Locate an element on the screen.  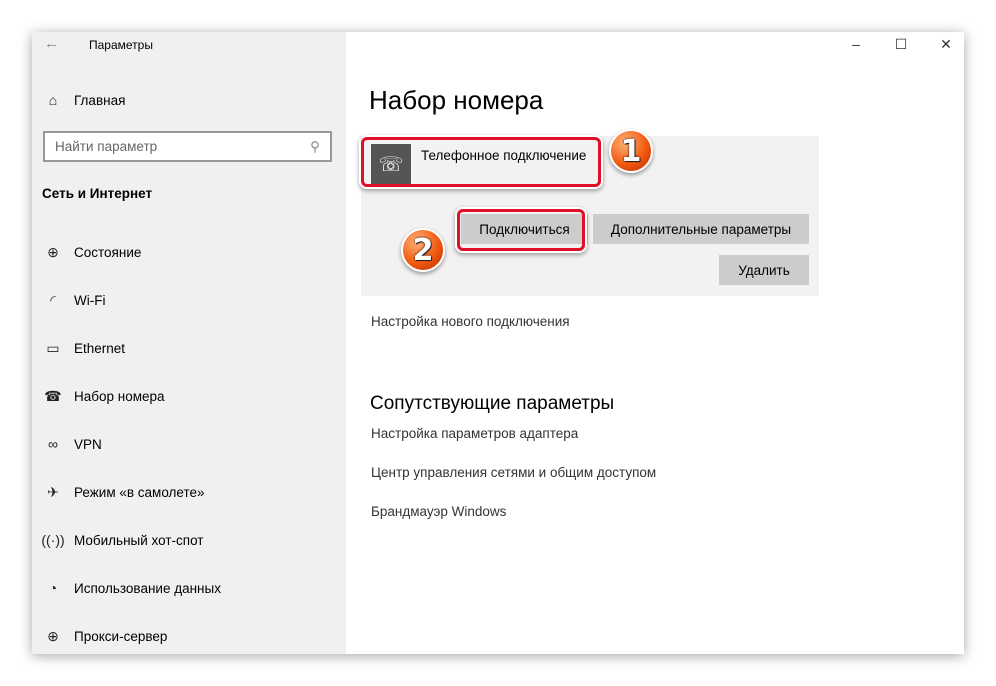
back-button: ← is located at coordinates (51, 43).